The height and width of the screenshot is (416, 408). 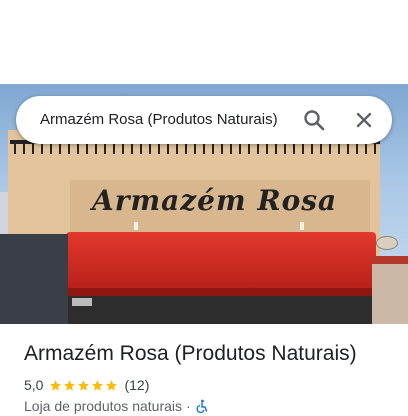 What do you see at coordinates (387, 243) in the screenshot?
I see `satellite-dish` at bounding box center [387, 243].